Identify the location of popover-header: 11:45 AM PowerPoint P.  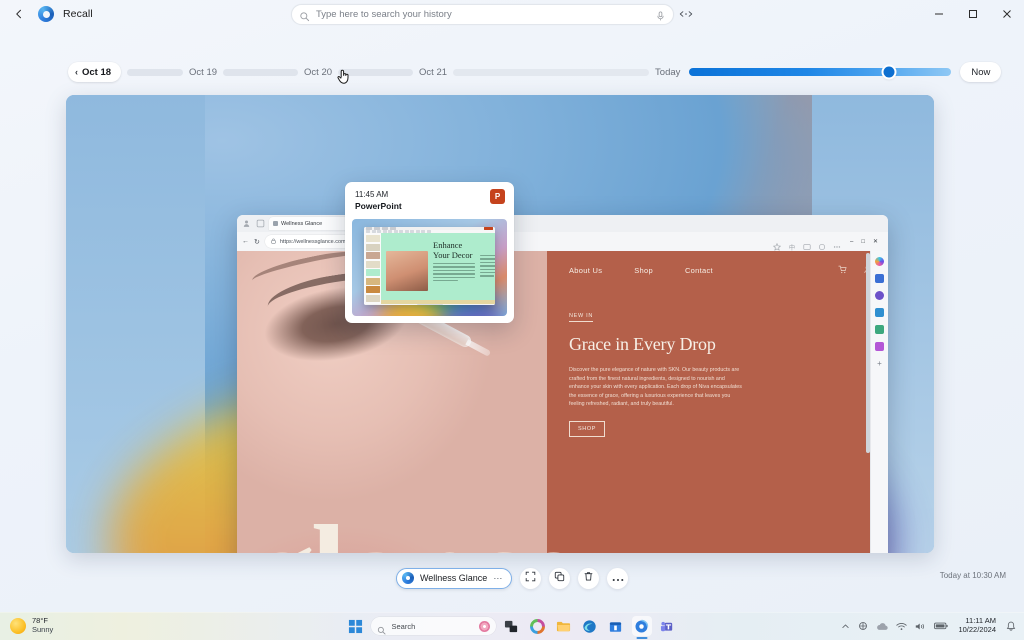
(429, 196).